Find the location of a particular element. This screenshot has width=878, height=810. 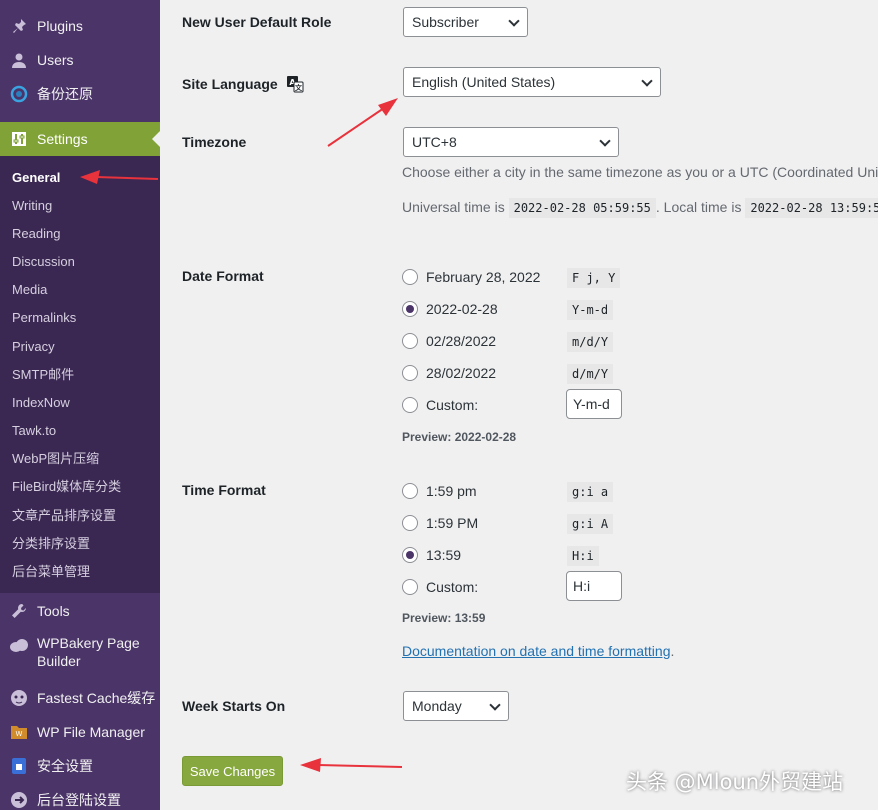

arrow-to-general is located at coordinates (119, 177).